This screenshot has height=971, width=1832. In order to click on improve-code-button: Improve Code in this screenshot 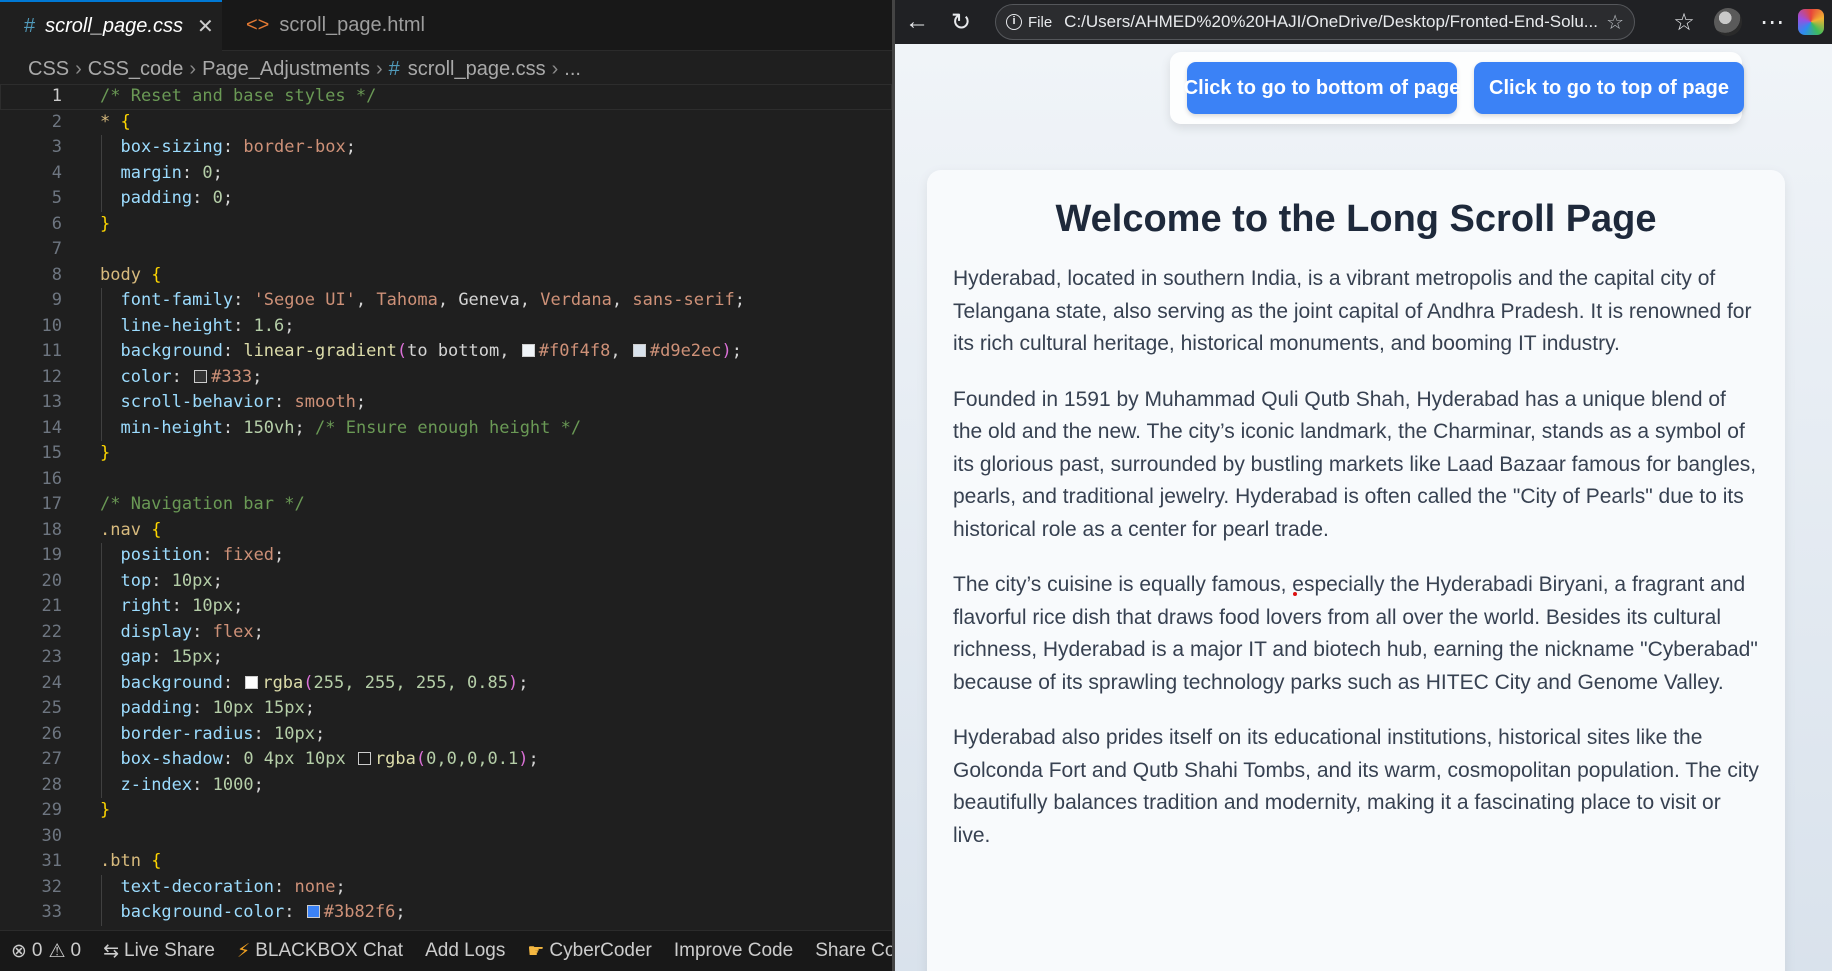, I will do `click(733, 951)`.